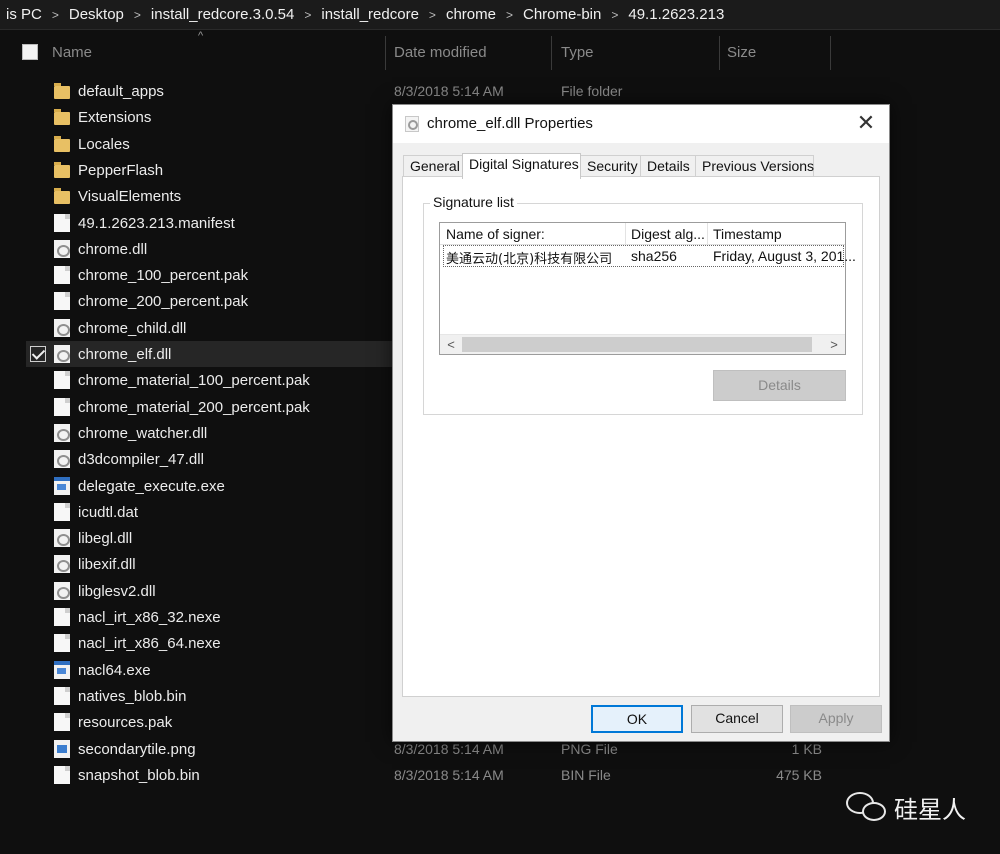 The image size is (1000, 854). What do you see at coordinates (209, 459) in the screenshot?
I see `file-row: d3dcompiler_47.dll` at bounding box center [209, 459].